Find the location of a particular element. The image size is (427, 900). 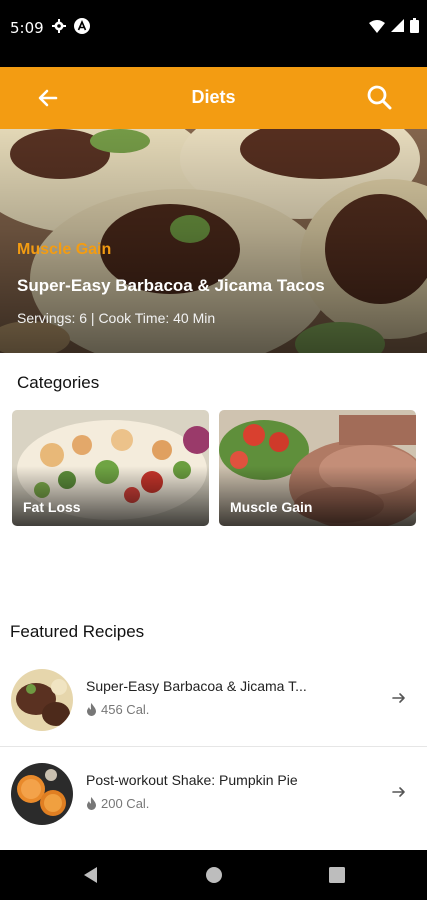

page-title: Diets is located at coordinates (213, 97).